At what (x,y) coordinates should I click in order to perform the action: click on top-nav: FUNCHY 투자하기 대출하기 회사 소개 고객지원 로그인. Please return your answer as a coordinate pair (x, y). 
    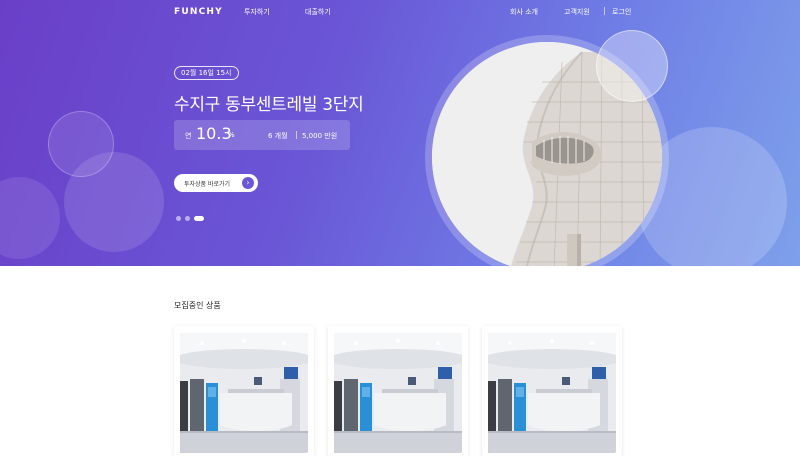
    Looking at the image, I should click on (400, 12).